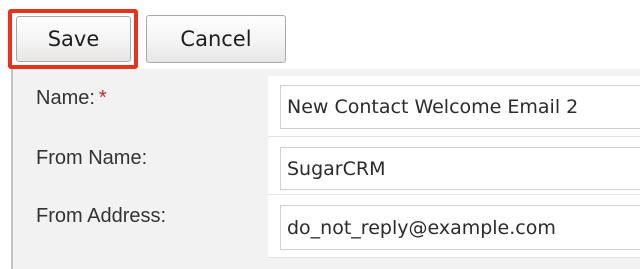 The image size is (640, 269). I want to click on from-name-label: From Name:, so click(92, 158).